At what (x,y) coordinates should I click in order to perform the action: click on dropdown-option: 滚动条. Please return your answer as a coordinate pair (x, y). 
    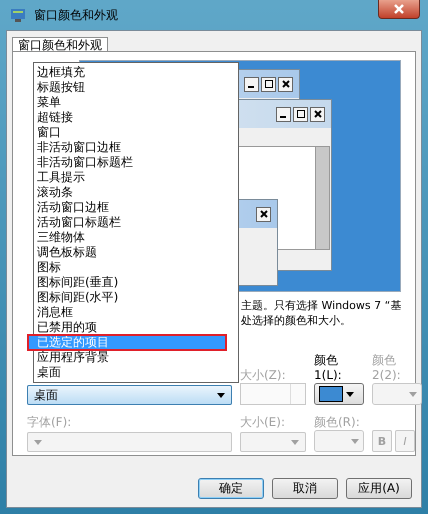
    Looking at the image, I should click on (136, 192).